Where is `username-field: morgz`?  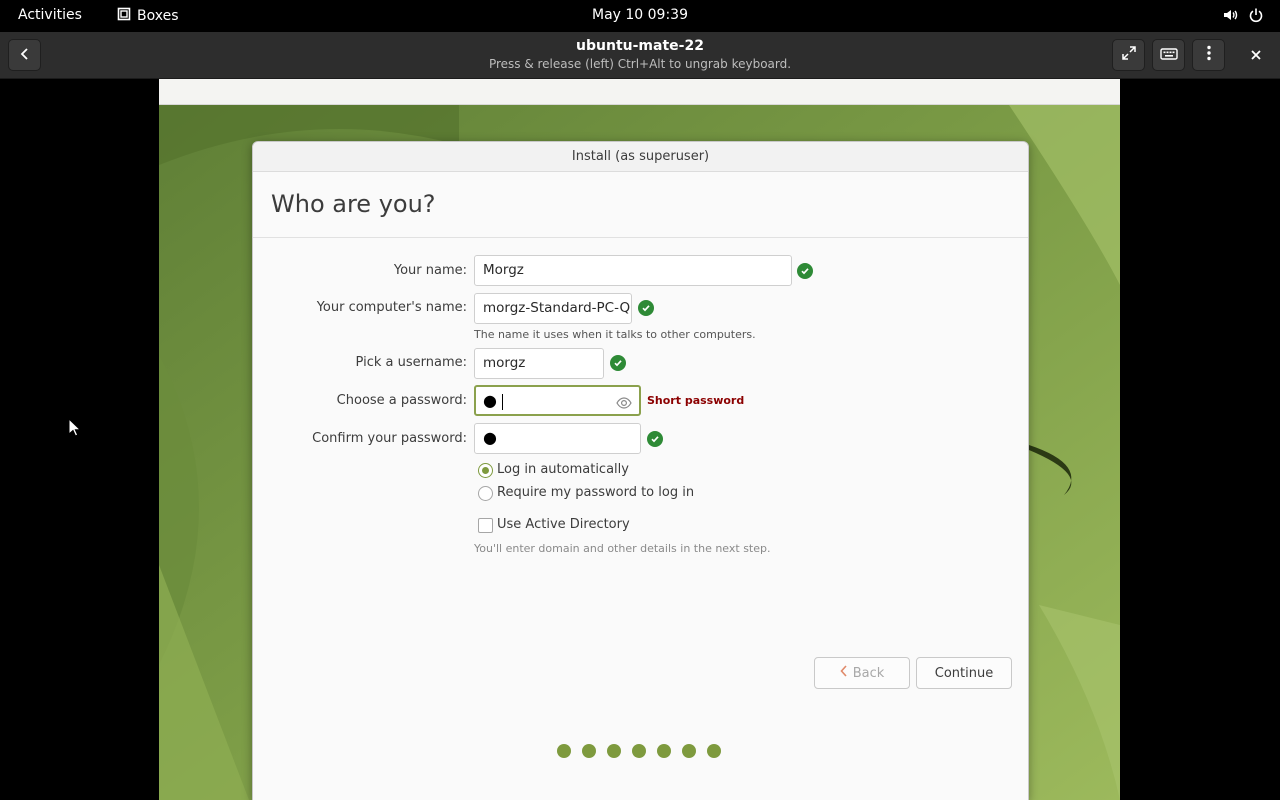 username-field: morgz is located at coordinates (539, 363).